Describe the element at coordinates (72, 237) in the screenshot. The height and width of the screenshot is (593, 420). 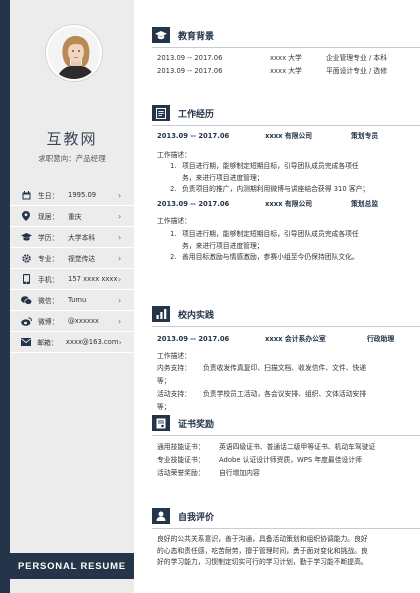
I see `info-row-education: 学历： 大学本科 ›` at that location.